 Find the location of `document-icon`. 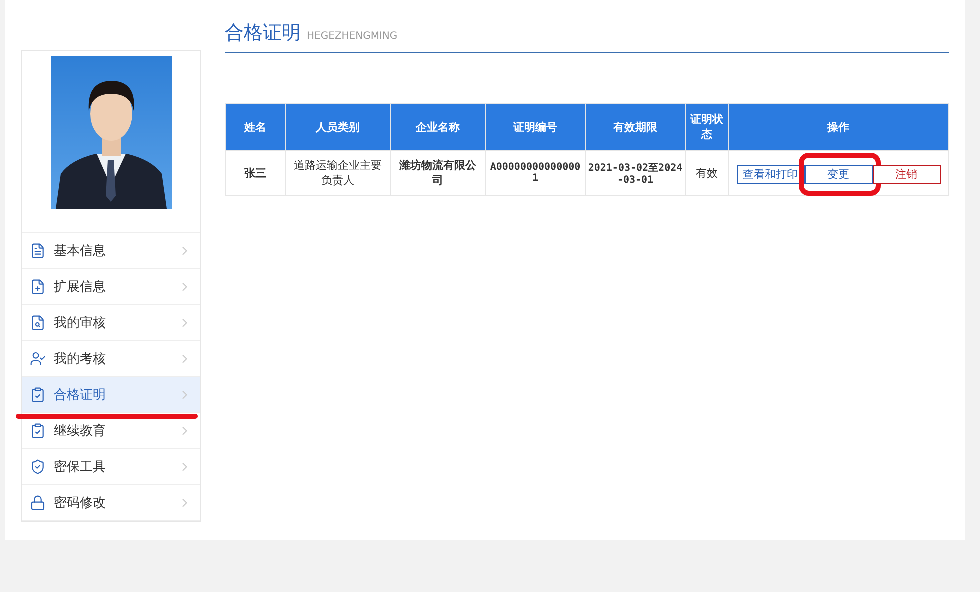

document-icon is located at coordinates (38, 250).